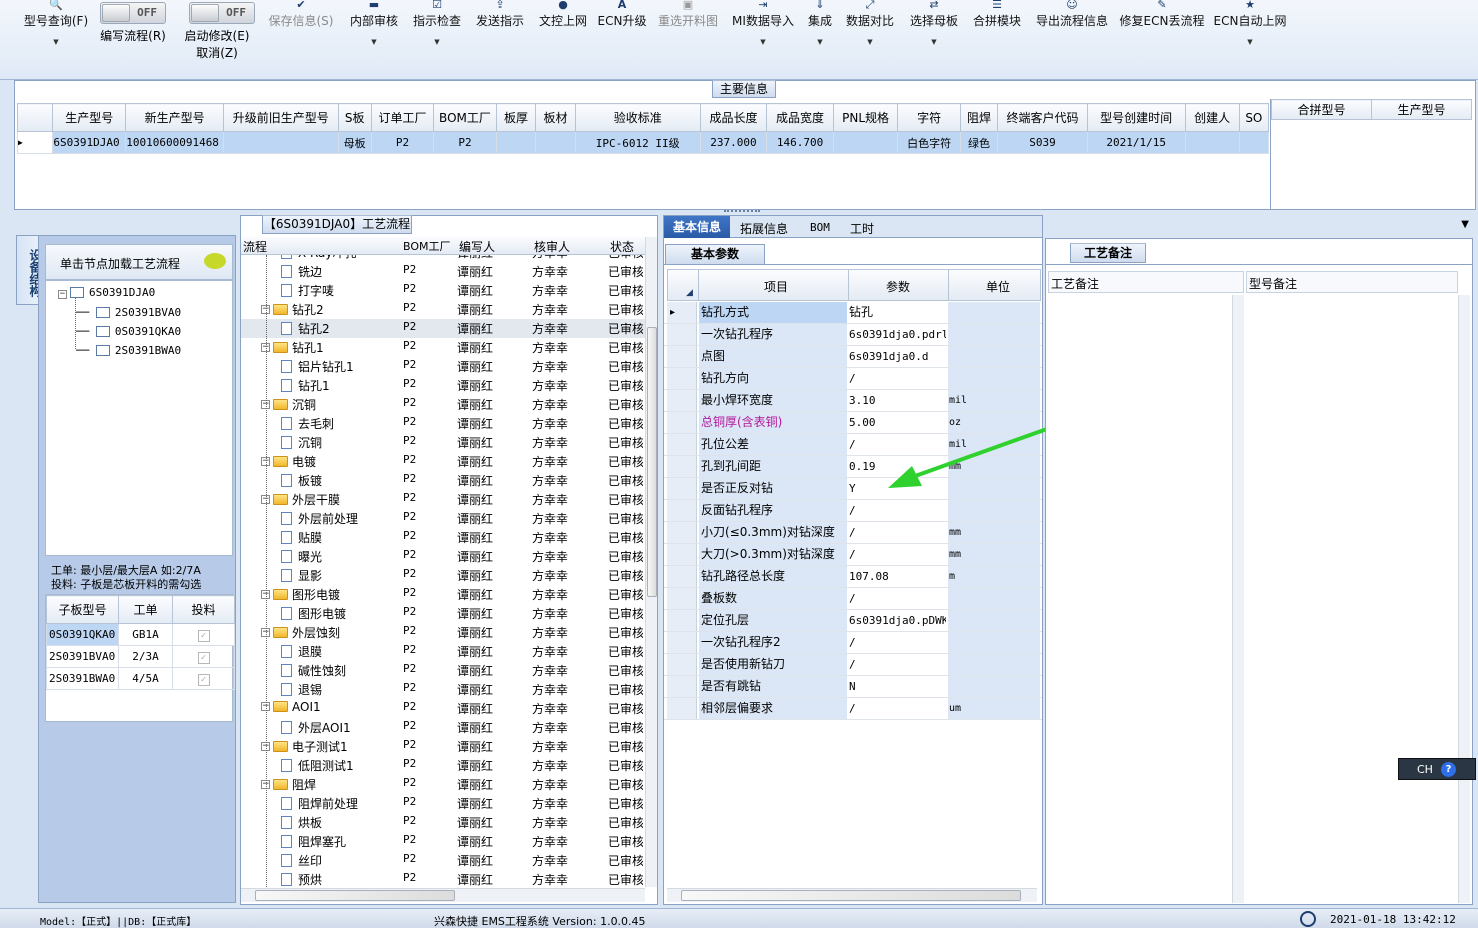  What do you see at coordinates (443, 442) in the screenshot?
I see `flow-step-row: 沉铜 P2 谭丽红 方幸幸 已审核` at bounding box center [443, 442].